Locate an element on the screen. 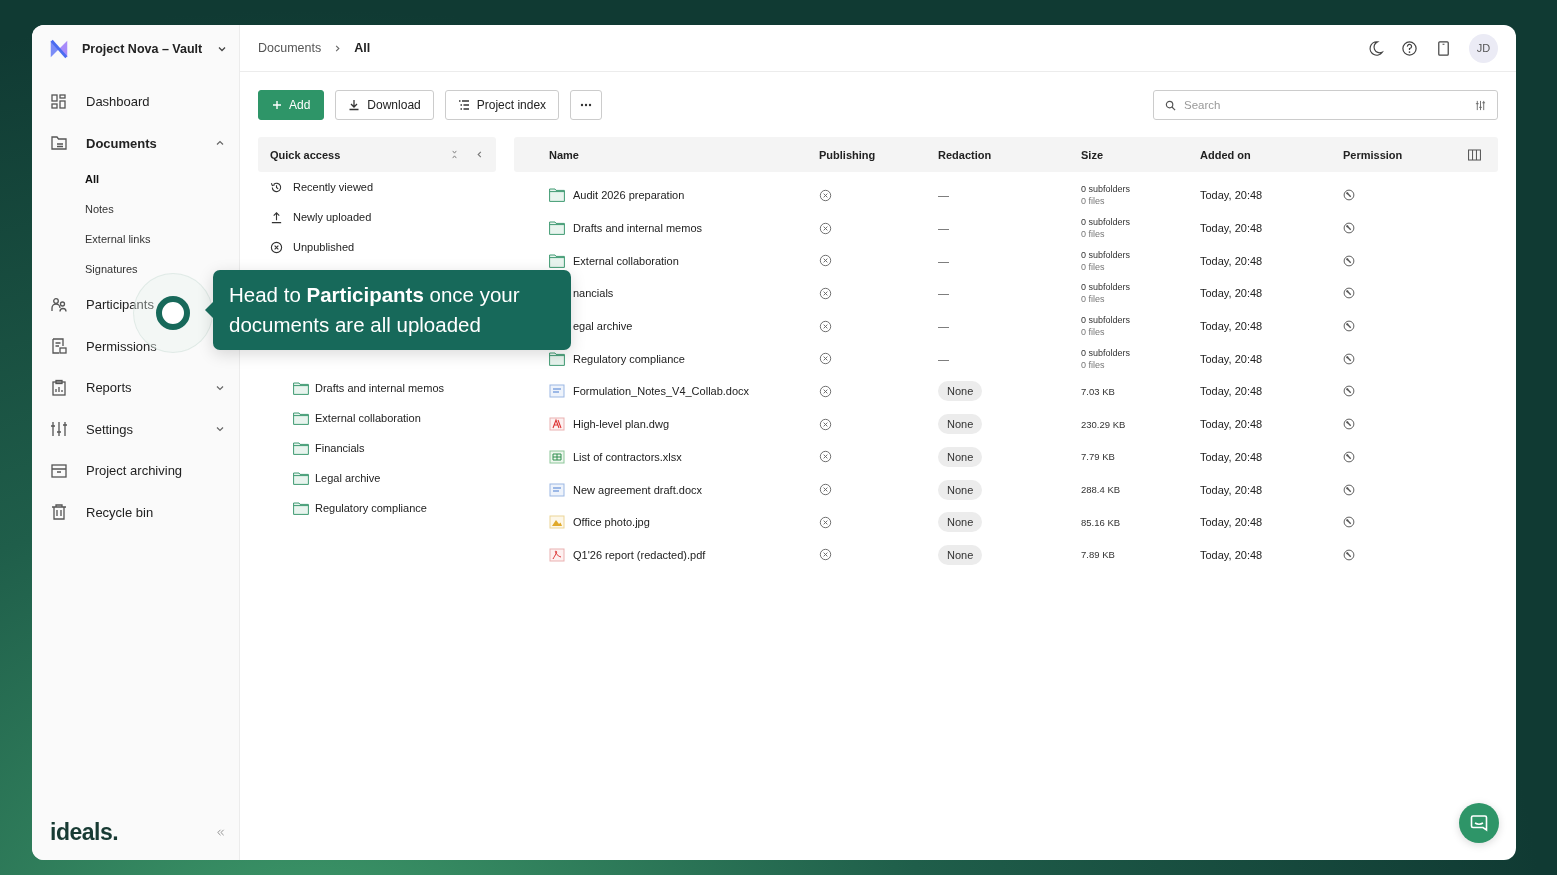 The width and height of the screenshot is (1557, 875). size-text: 230.29 KB is located at coordinates (1103, 424).